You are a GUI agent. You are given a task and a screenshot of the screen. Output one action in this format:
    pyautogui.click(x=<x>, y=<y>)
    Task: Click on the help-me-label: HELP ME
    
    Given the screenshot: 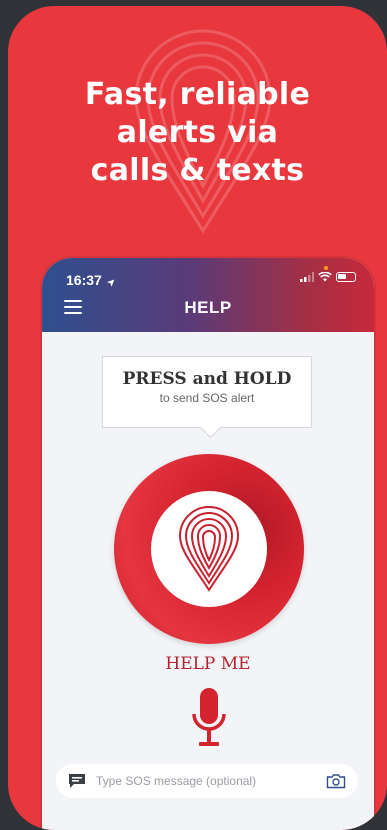 What is the action you would take?
    pyautogui.click(x=208, y=664)
    